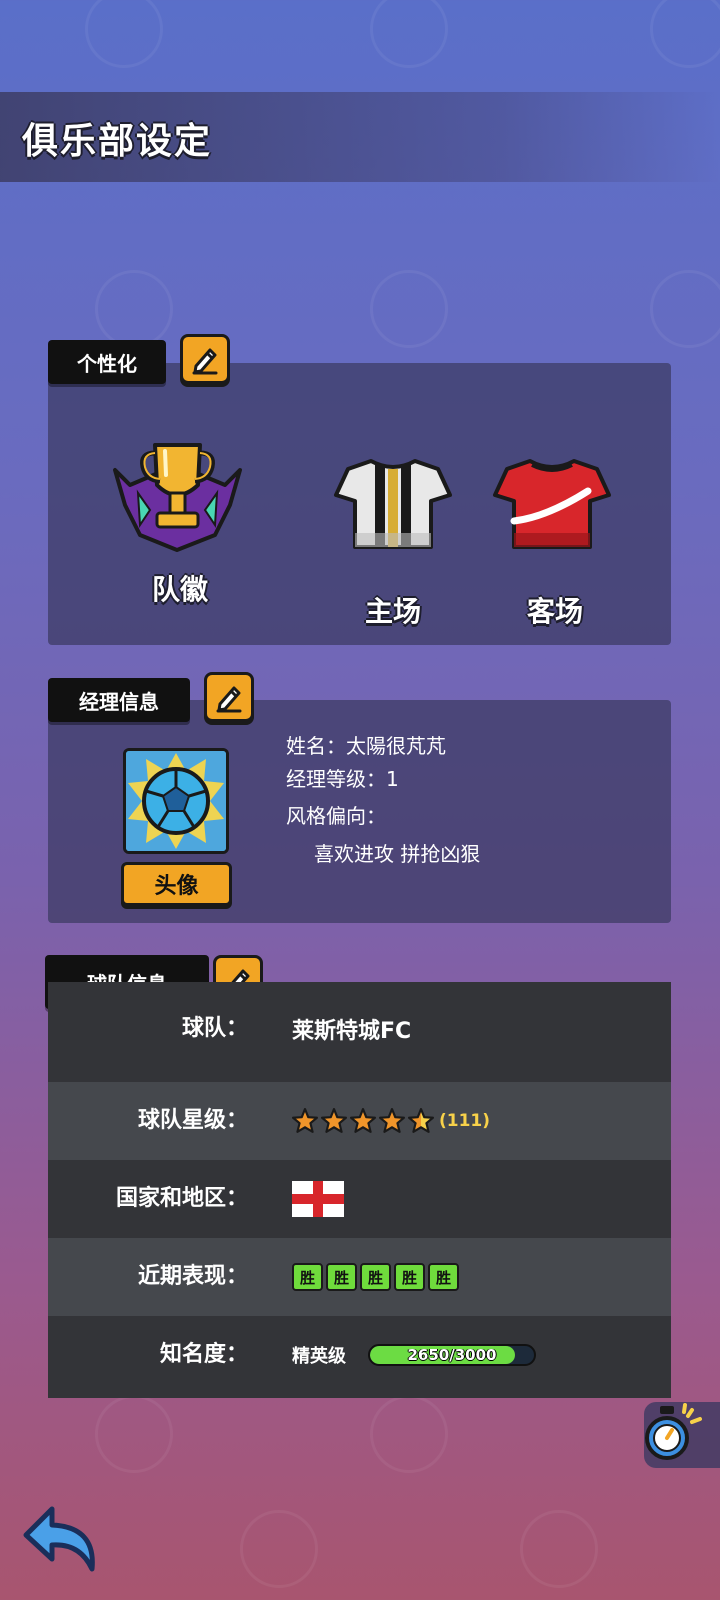 The image size is (720, 1600). I want to click on badge-label: 队徽, so click(179, 589).